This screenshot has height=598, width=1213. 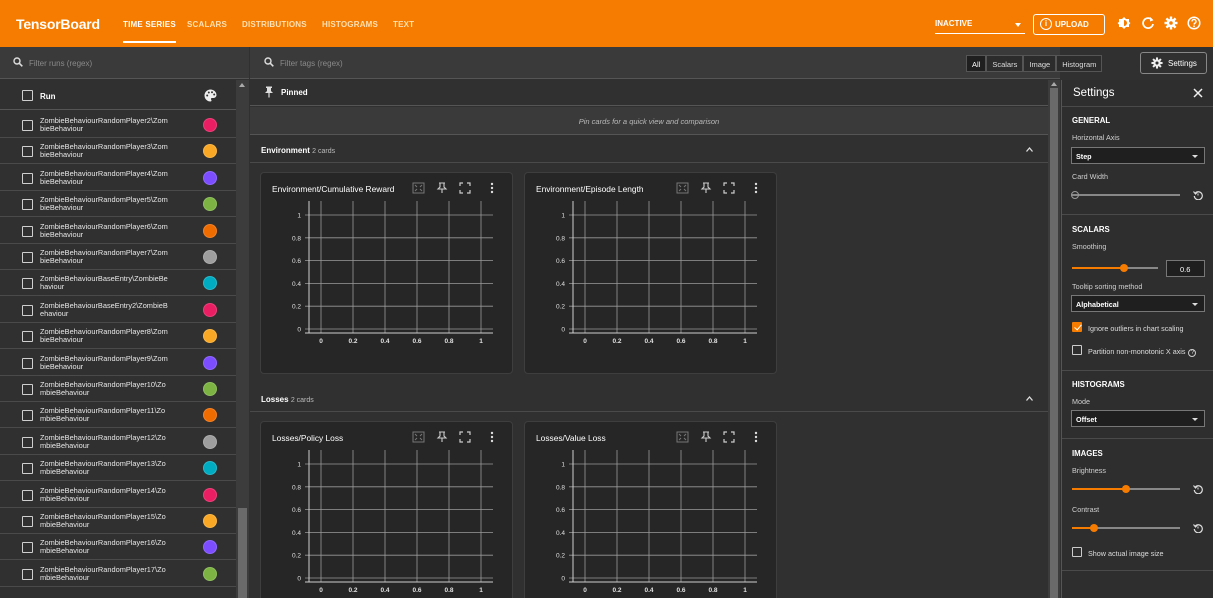 What do you see at coordinates (1138, 418) in the screenshot?
I see `histogram-mode-select: Offset` at bounding box center [1138, 418].